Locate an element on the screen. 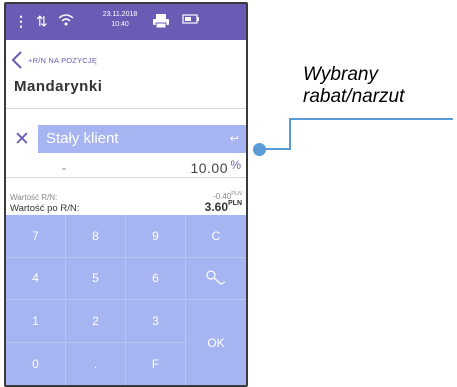 Image resolution: width=457 pixels, height=387 pixels. key-0: 0 is located at coordinates (36, 363).